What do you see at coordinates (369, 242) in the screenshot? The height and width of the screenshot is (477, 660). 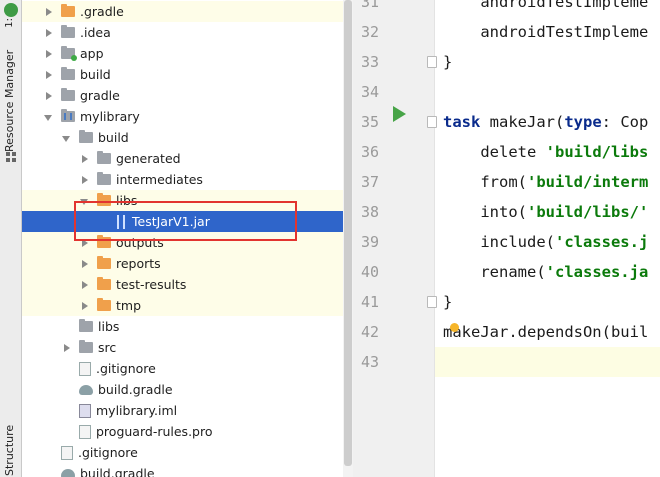 I see `line-number: 39` at bounding box center [369, 242].